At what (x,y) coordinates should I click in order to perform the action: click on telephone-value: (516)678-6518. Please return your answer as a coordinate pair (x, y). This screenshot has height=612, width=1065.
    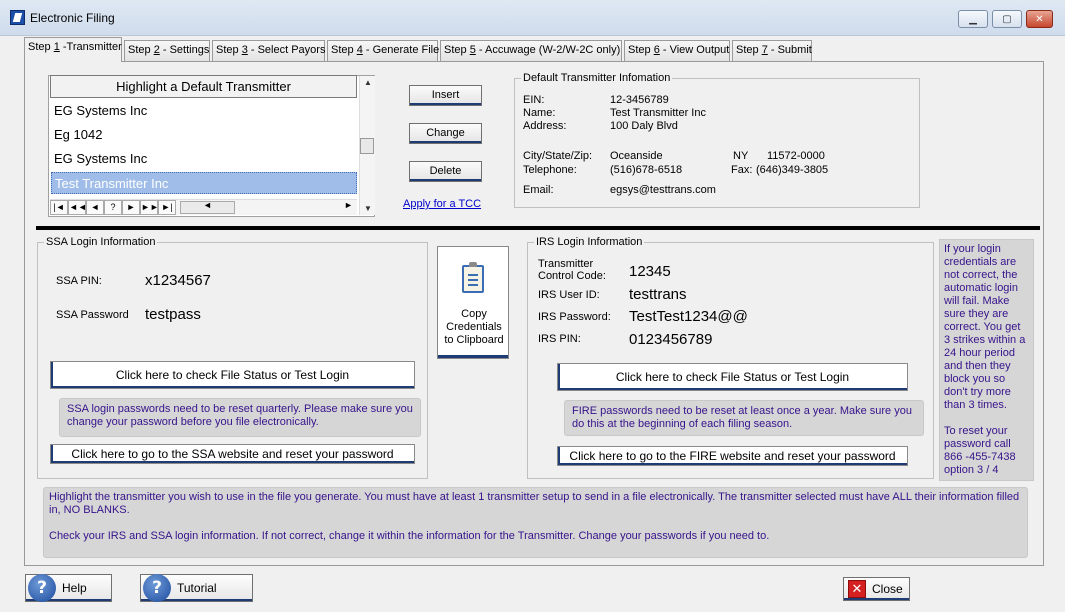
    Looking at the image, I should click on (646, 170).